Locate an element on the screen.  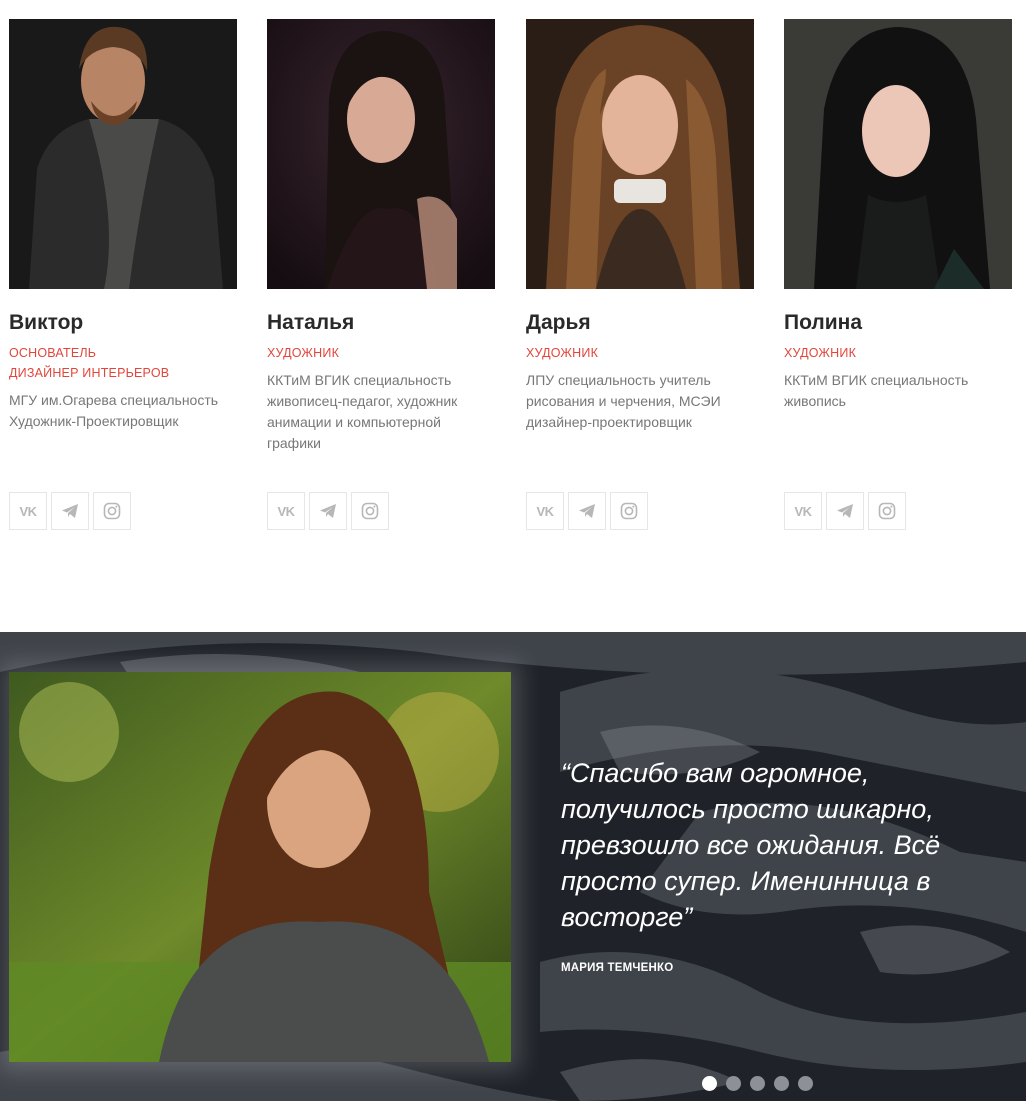
slider-dots is located at coordinates (757, 1083).